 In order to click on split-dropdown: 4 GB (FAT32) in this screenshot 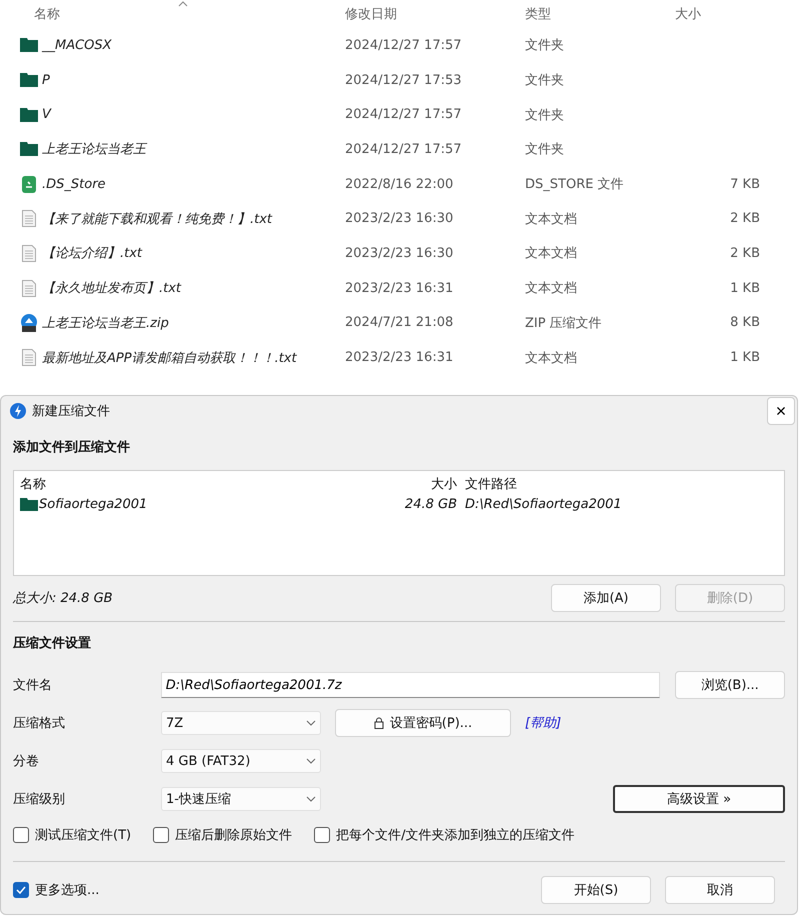, I will do `click(241, 761)`.